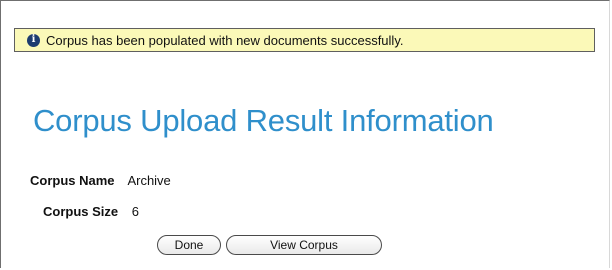 The height and width of the screenshot is (270, 612). What do you see at coordinates (72, 180) in the screenshot?
I see `corpus-name-label: Corpus Name` at bounding box center [72, 180].